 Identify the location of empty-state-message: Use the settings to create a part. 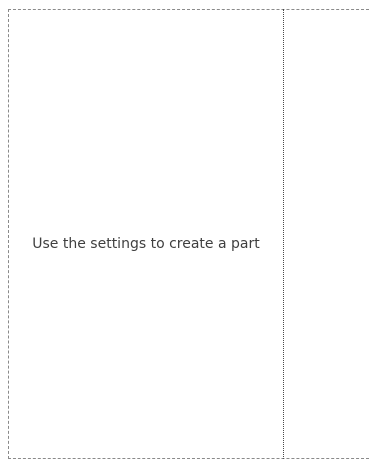
(146, 244).